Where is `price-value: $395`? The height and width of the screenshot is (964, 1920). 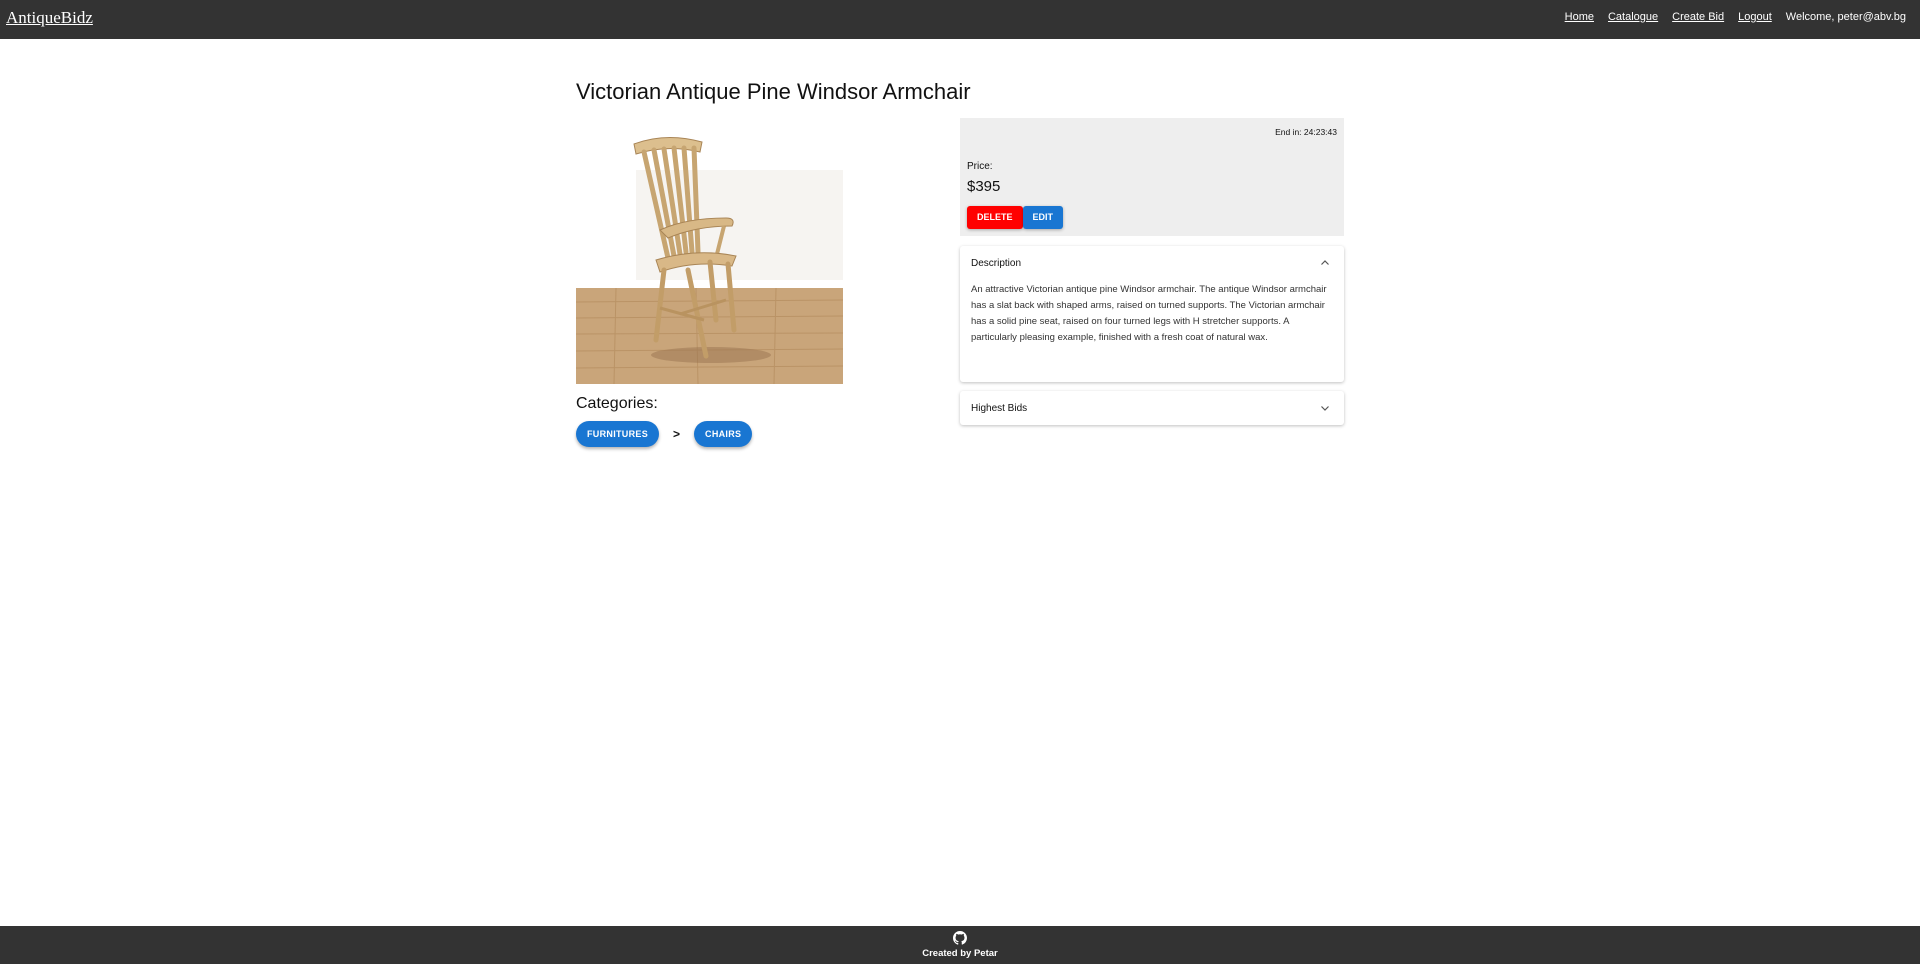 price-value: $395 is located at coordinates (984, 186).